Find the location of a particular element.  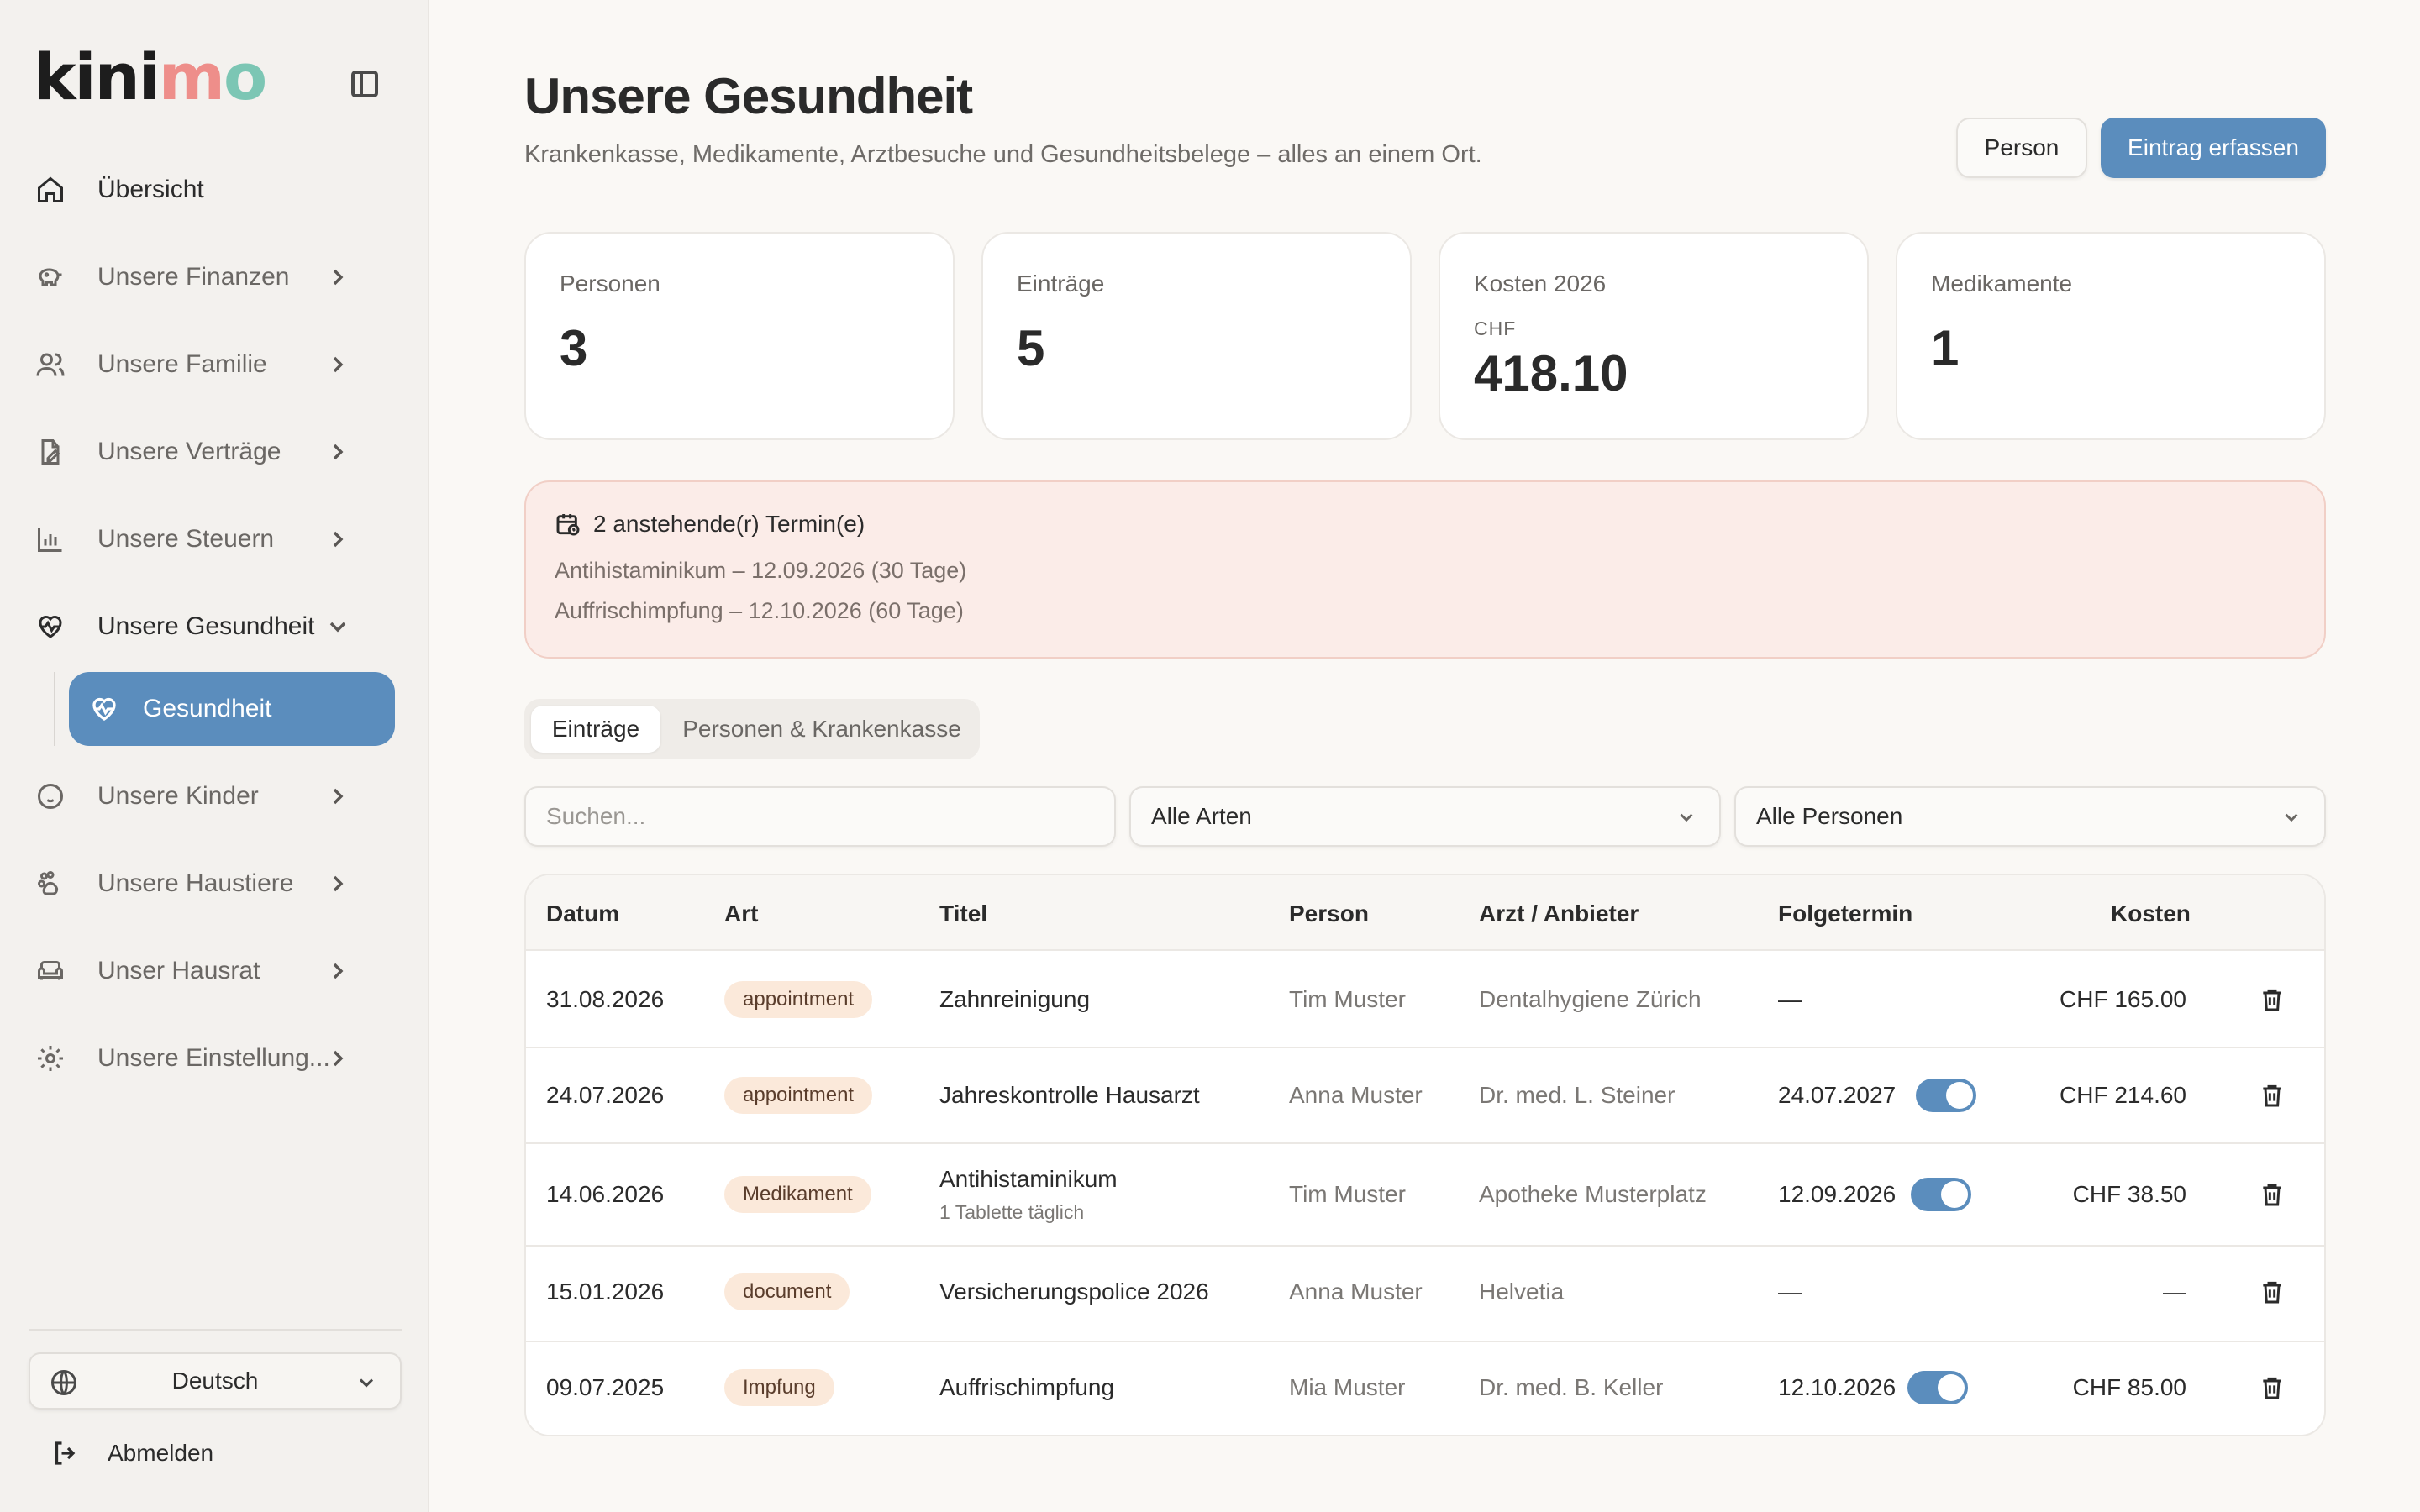

column-header-cost: Kosten is located at coordinates (2151, 913).